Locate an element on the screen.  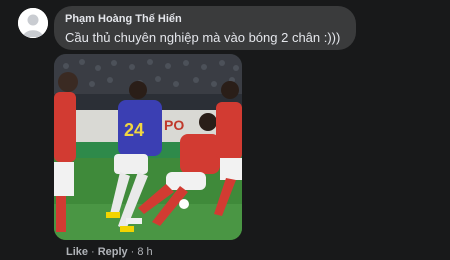
comment-timestamp: 8 h is located at coordinates (144, 252).